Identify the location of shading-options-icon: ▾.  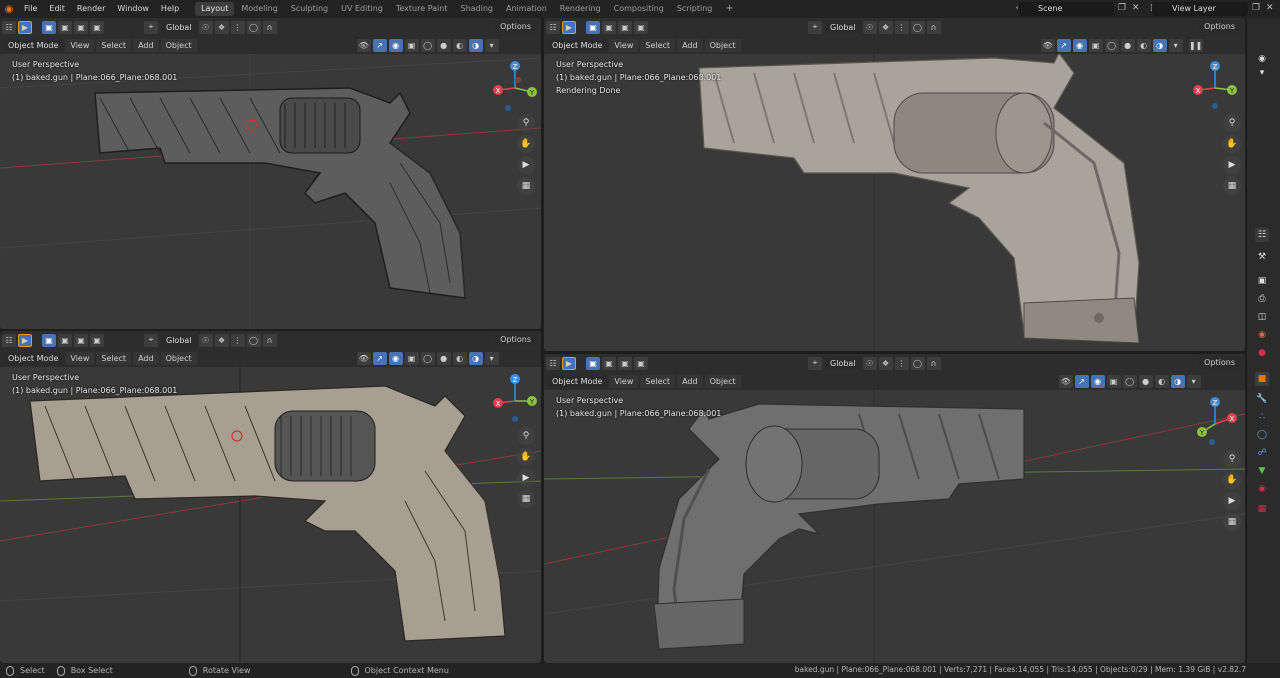
(1175, 45).